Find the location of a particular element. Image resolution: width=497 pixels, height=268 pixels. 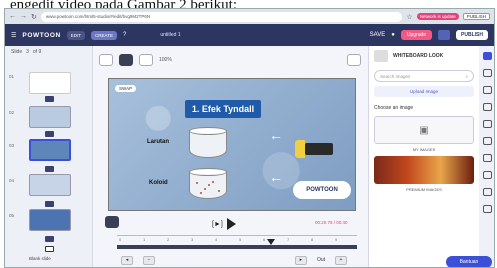

slide-number: 04 is located at coordinates (12, 180).